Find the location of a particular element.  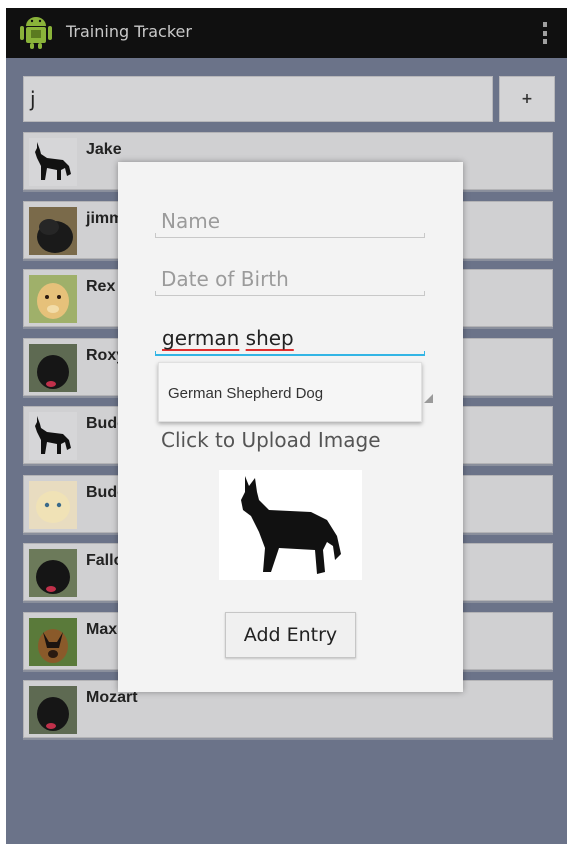

add-entry-button: Add Entry is located at coordinates (290, 635).